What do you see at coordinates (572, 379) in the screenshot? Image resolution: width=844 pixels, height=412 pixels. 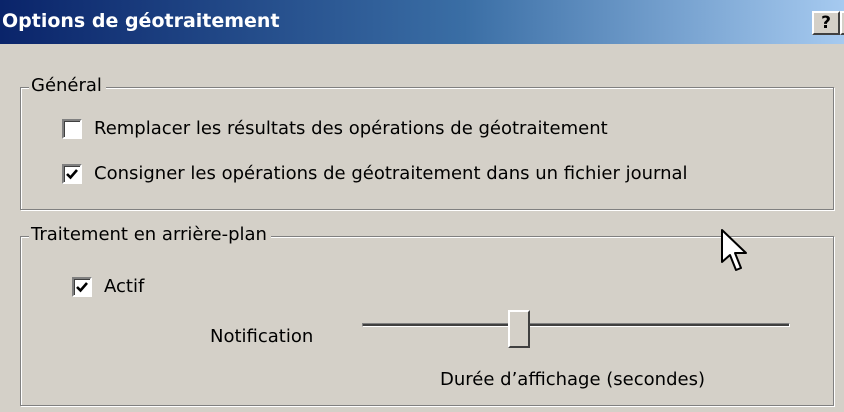 I see `display-duration-caption: Durée d’affichage (secondes)` at bounding box center [572, 379].